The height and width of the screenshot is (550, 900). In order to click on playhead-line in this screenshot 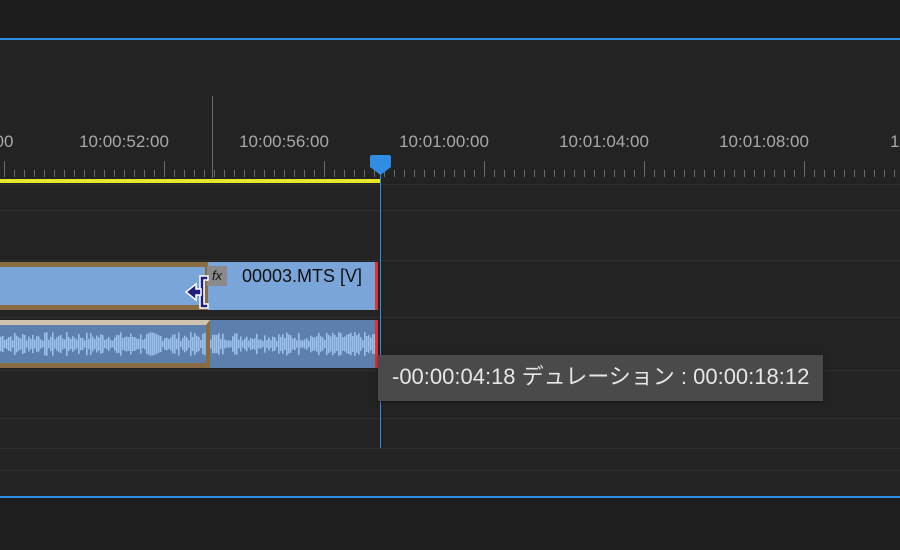, I will do `click(380, 309)`.